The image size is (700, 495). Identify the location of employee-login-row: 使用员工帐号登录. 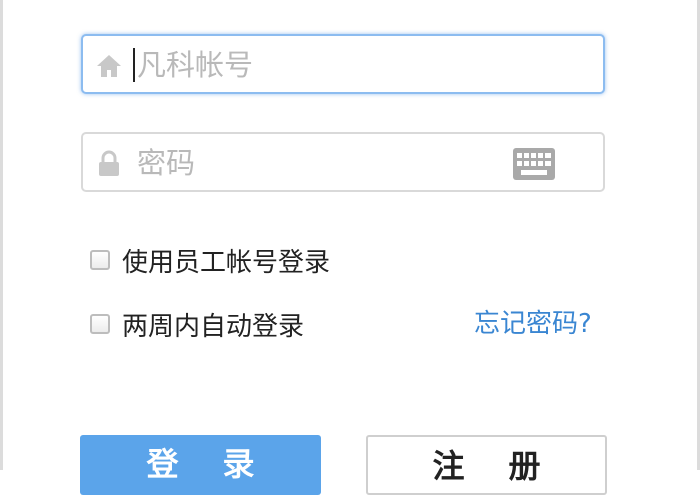
(210, 261).